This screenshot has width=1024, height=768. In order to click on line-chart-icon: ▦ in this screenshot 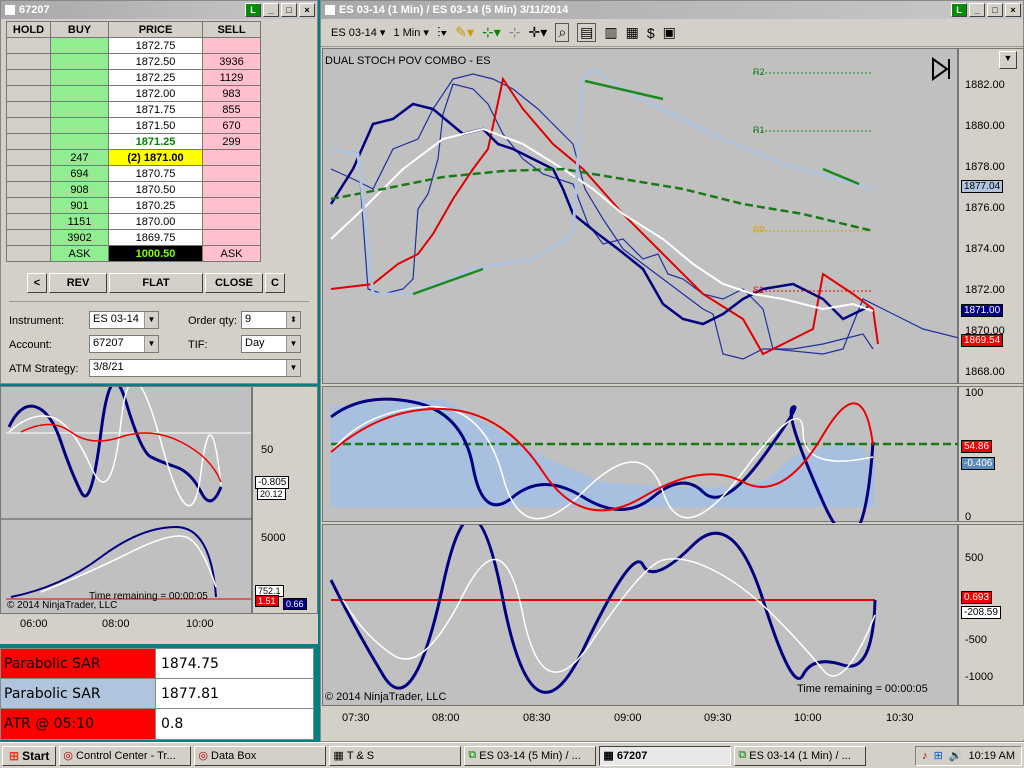, I will do `click(632, 32)`.